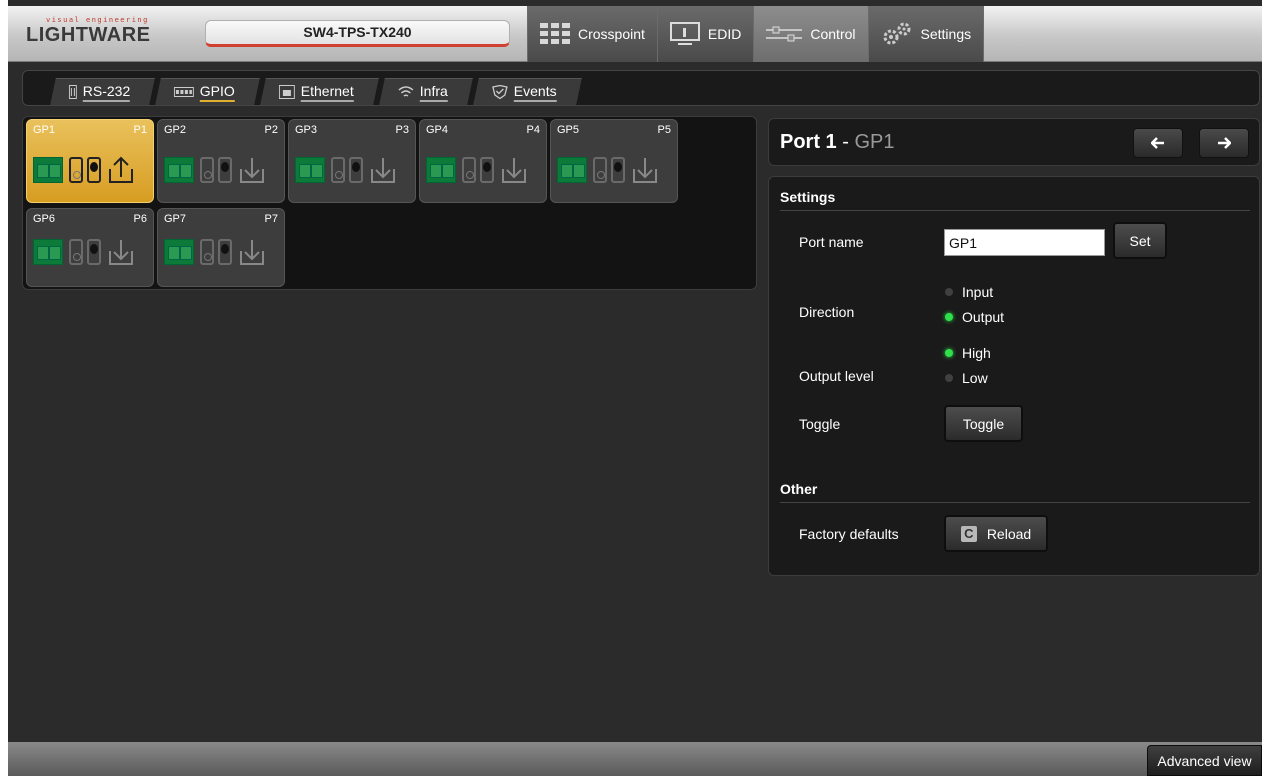  I want to click on subtab-infra: Infra, so click(426, 91).